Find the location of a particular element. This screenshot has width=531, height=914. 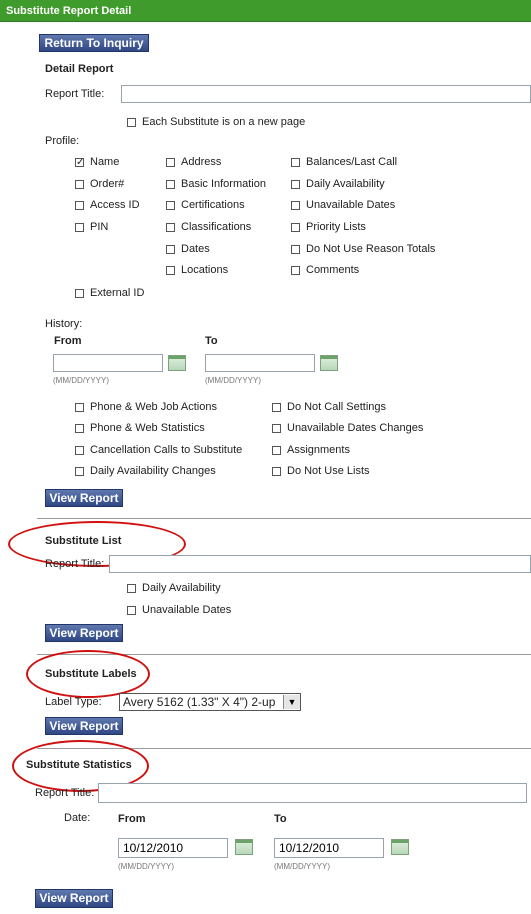

history-option-label: Phone & Web Job Actions is located at coordinates (153, 407).